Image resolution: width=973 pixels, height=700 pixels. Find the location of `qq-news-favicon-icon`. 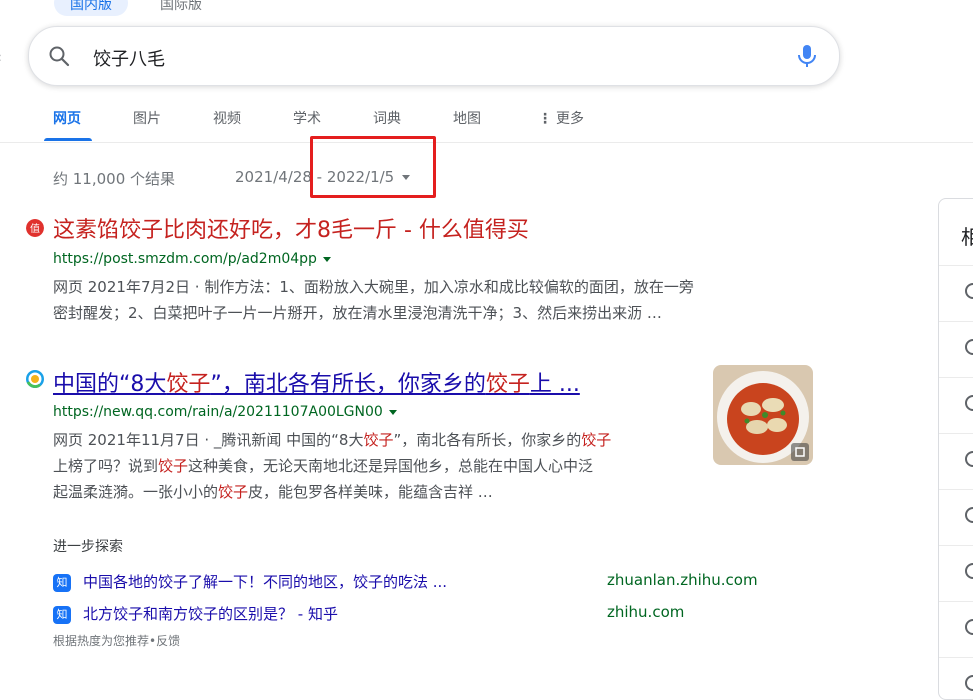

qq-news-favicon-icon is located at coordinates (35, 379).